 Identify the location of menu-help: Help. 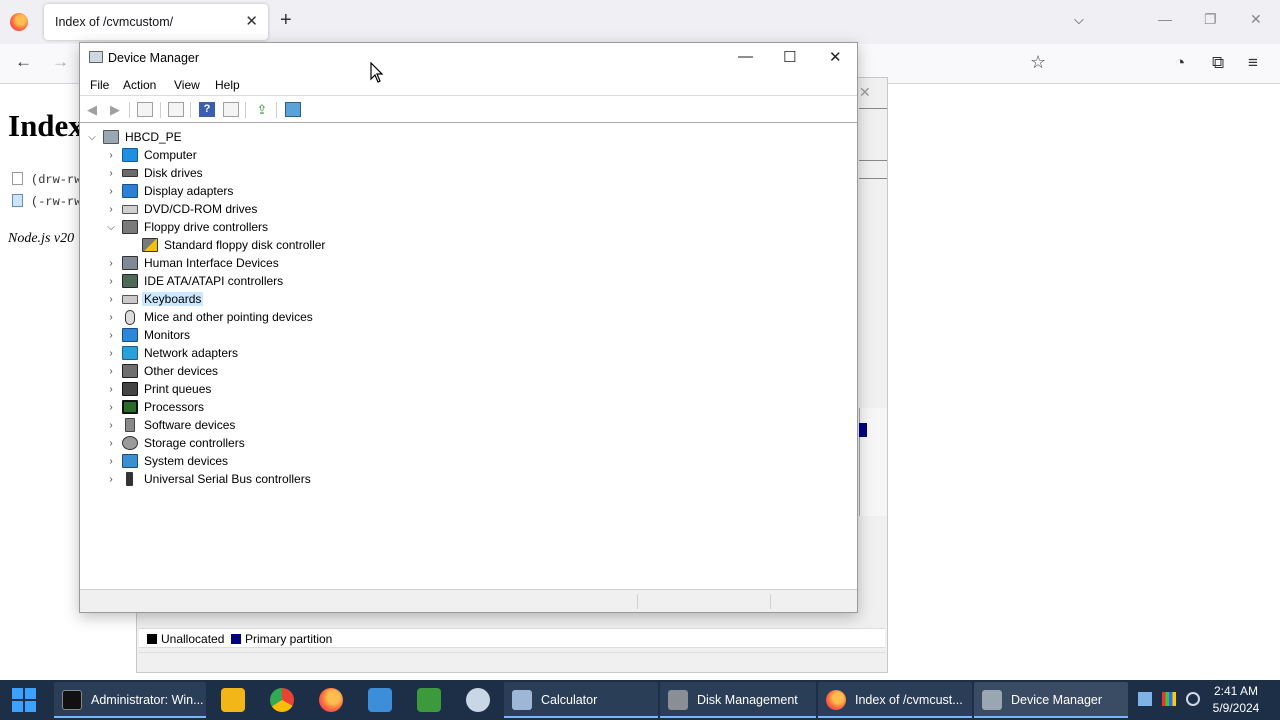
(227, 85).